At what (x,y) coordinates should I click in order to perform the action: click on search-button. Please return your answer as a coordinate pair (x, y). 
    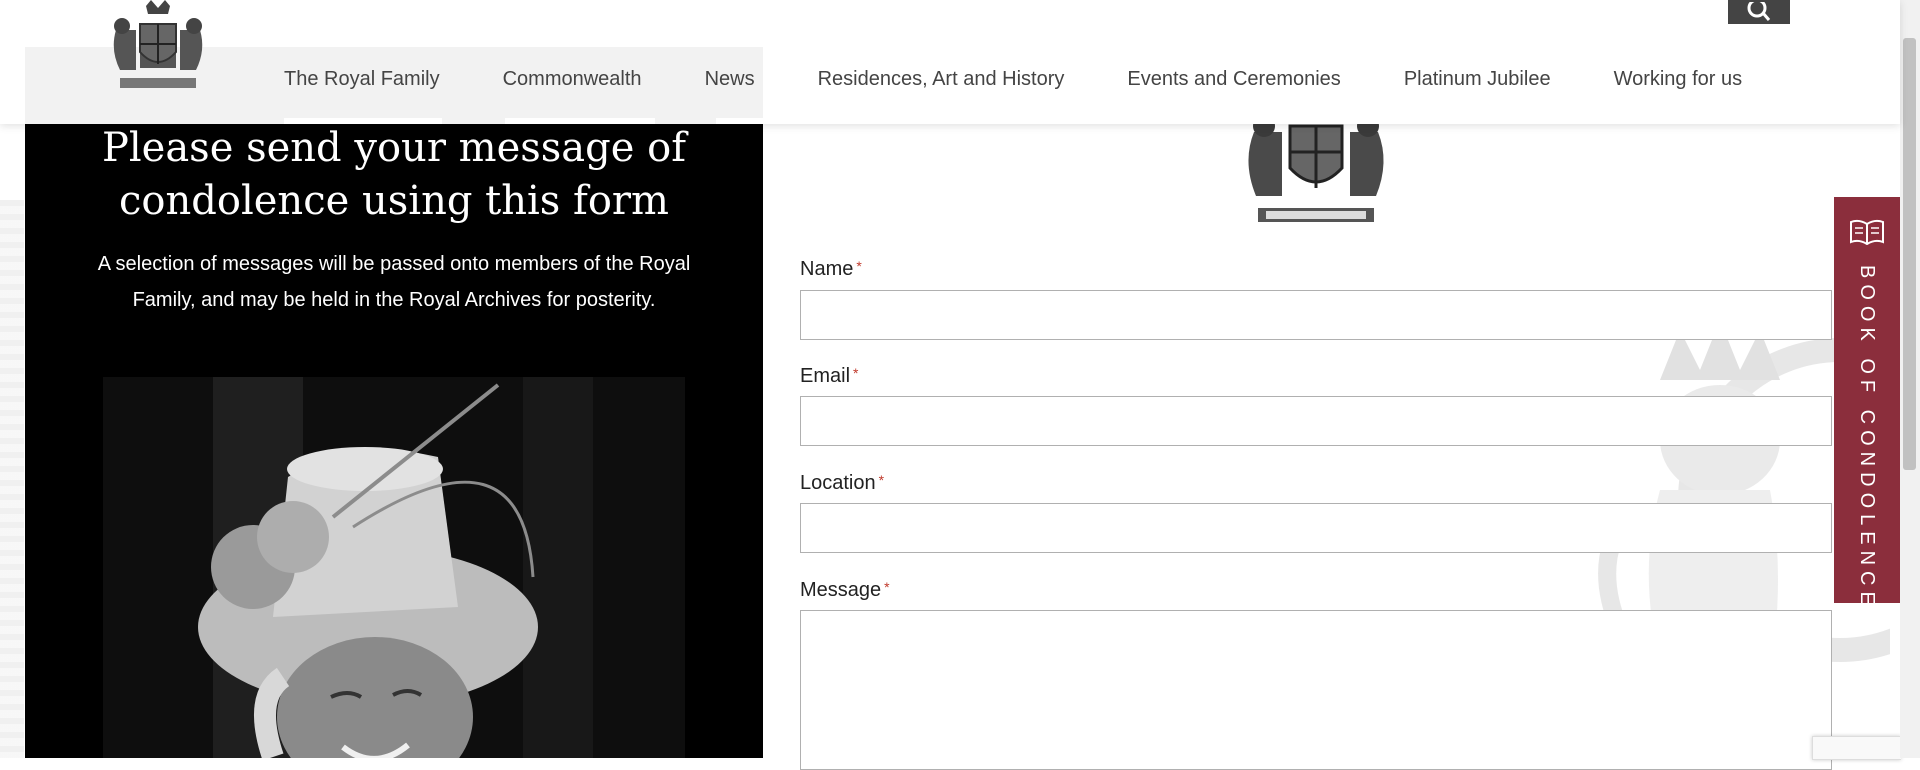
    Looking at the image, I should click on (1759, 12).